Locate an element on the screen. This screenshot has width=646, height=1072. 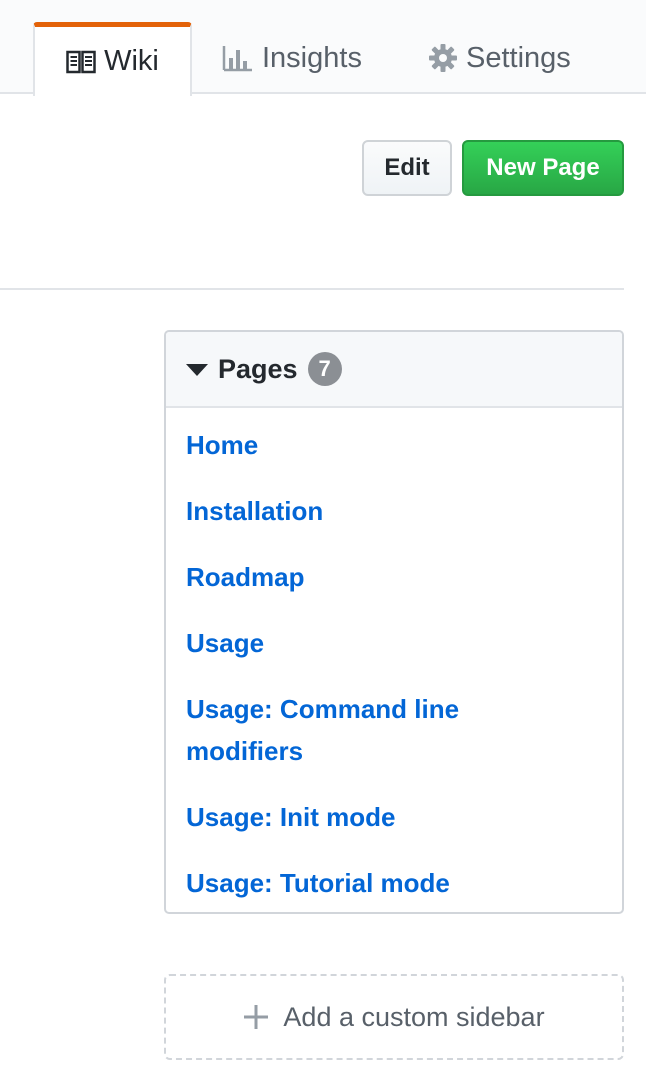
tab-settings: Settings is located at coordinates (508, 58).